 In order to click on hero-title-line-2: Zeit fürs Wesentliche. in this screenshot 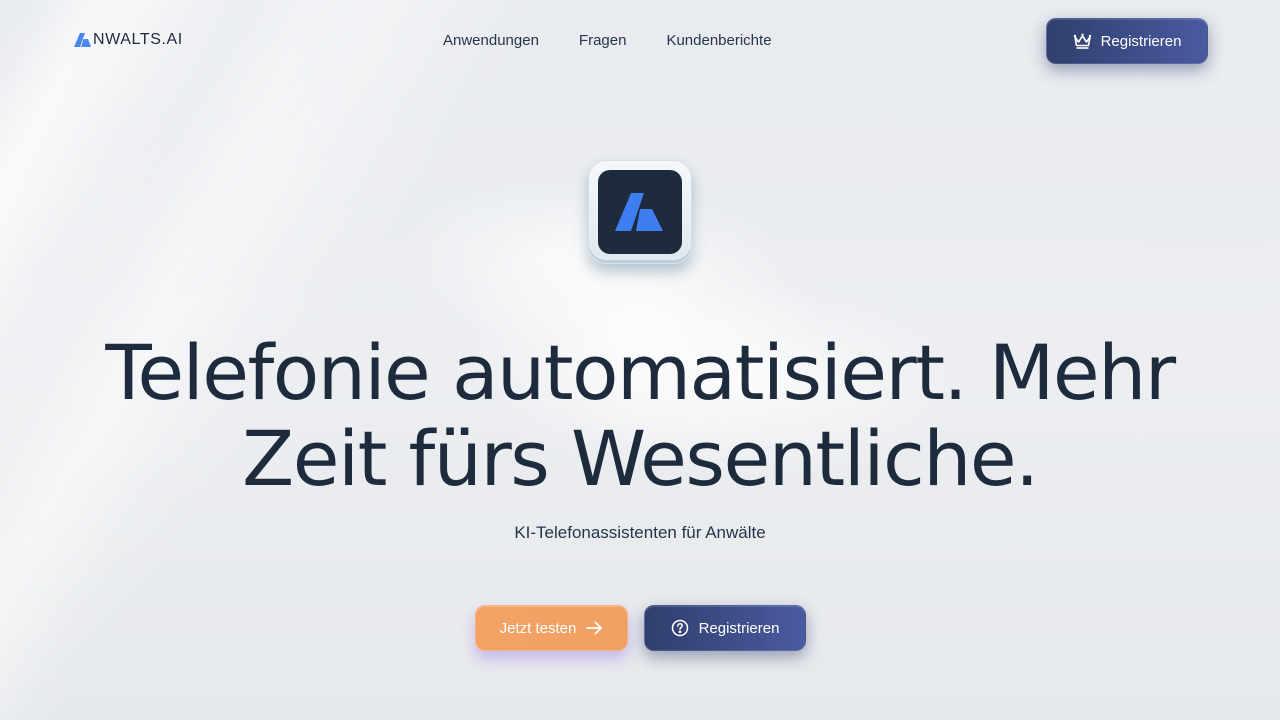, I will do `click(640, 458)`.